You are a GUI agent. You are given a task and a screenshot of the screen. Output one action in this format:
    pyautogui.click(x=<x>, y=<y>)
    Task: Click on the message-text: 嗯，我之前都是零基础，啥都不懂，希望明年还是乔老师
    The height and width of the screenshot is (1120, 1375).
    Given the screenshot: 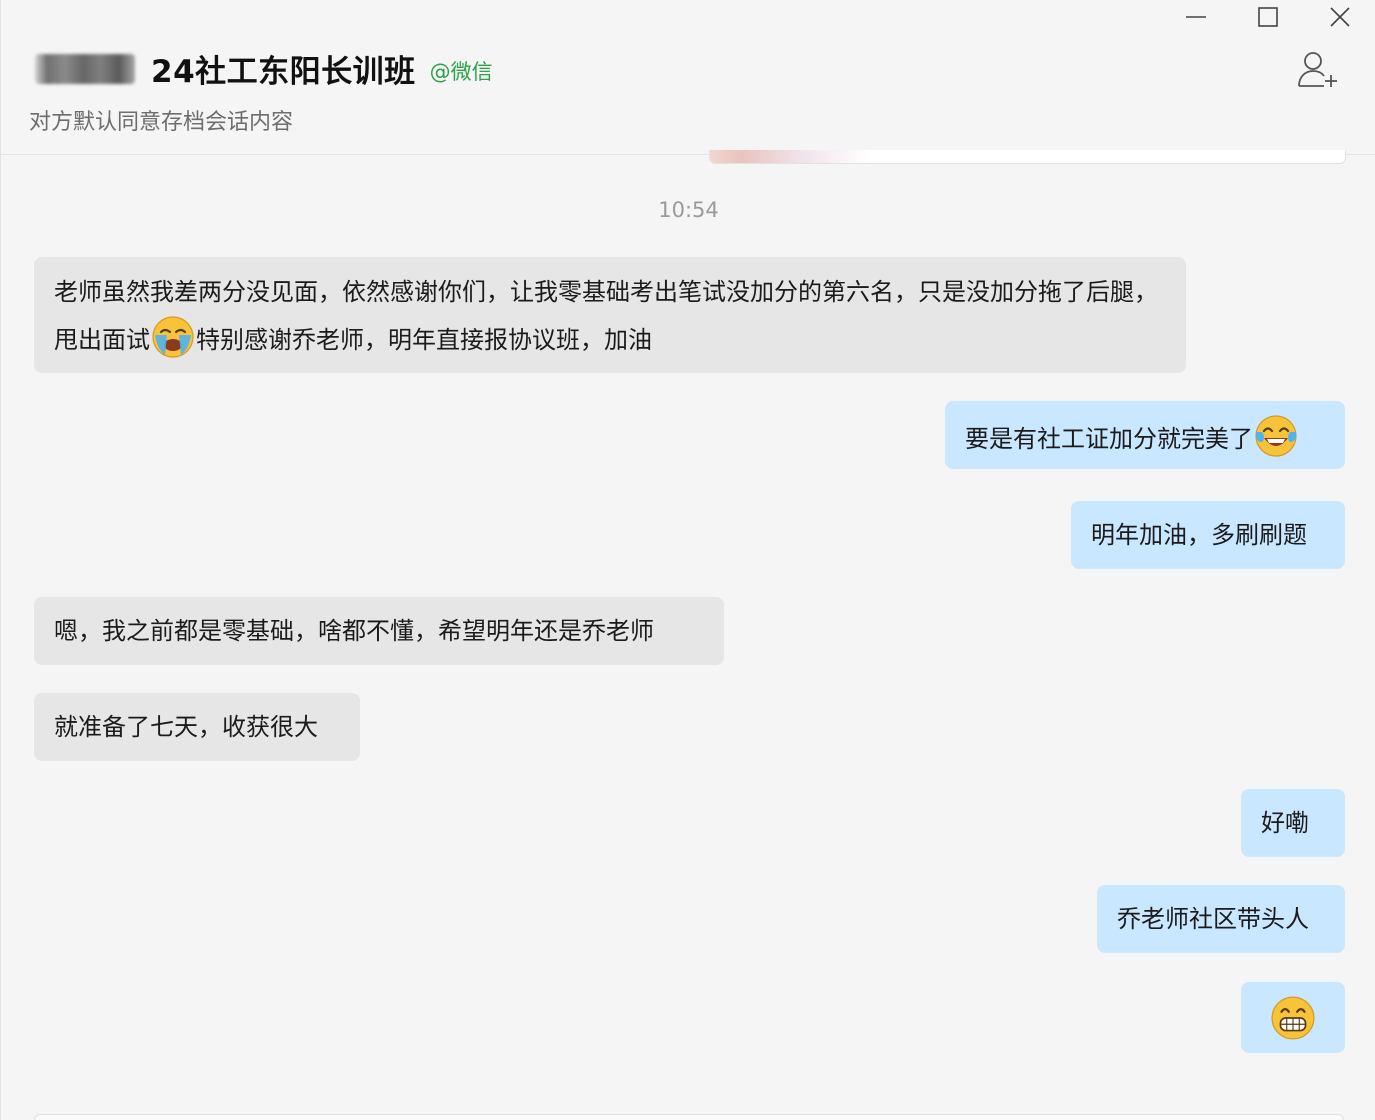 What is the action you would take?
    pyautogui.click(x=354, y=631)
    